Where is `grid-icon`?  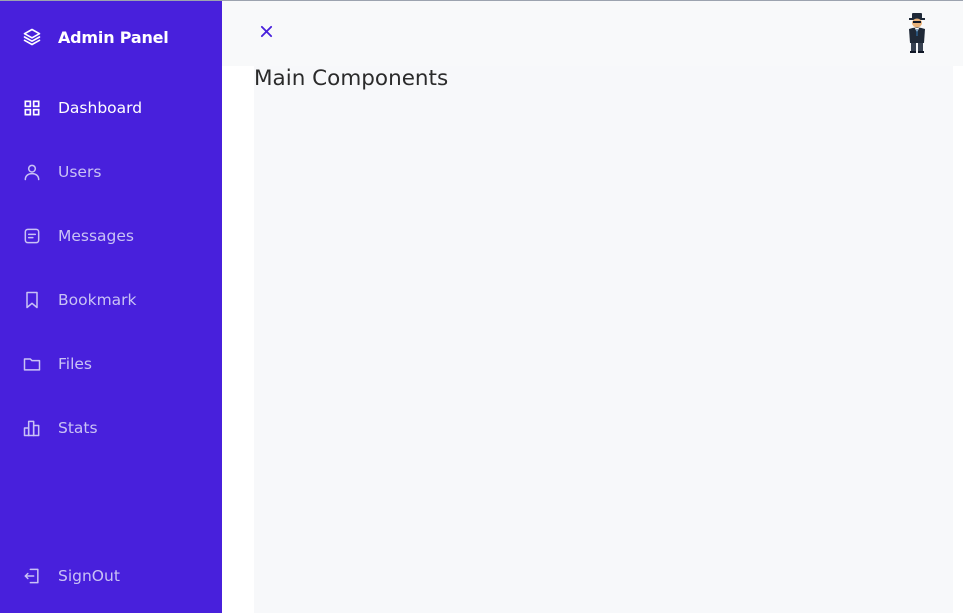
grid-icon is located at coordinates (32, 108).